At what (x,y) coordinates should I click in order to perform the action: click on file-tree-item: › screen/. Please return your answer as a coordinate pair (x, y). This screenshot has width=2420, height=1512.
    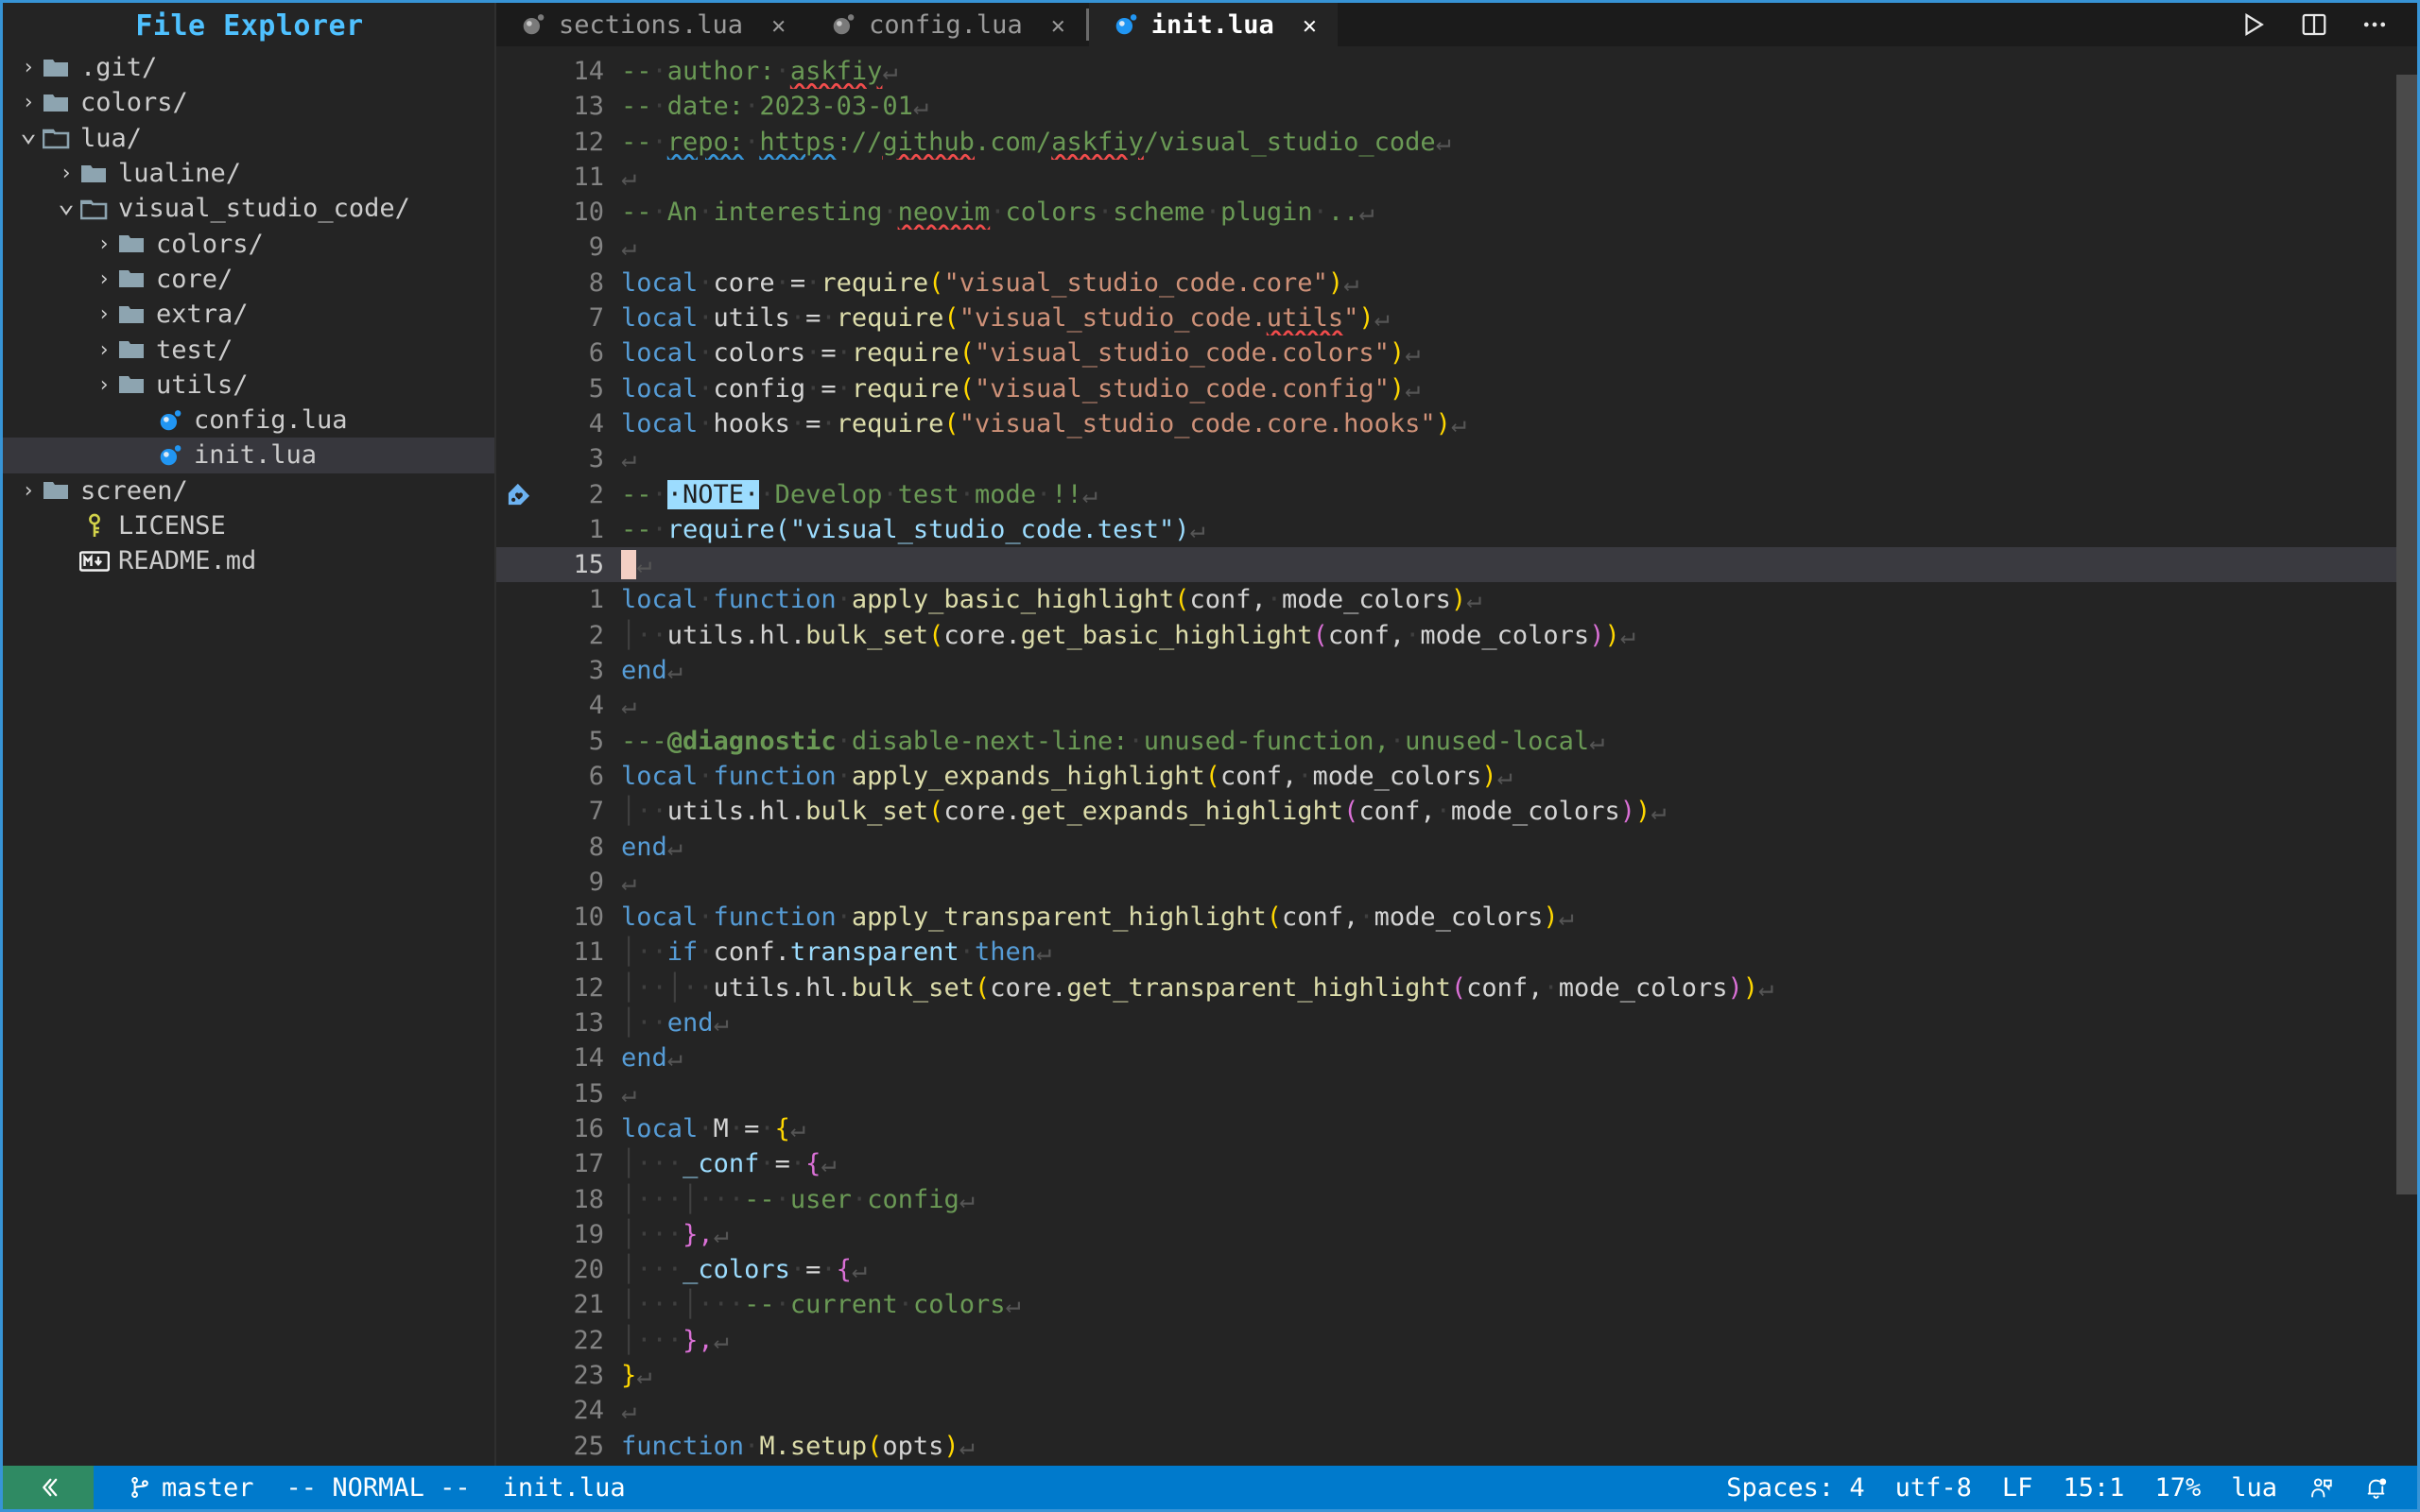
    Looking at the image, I should click on (249, 490).